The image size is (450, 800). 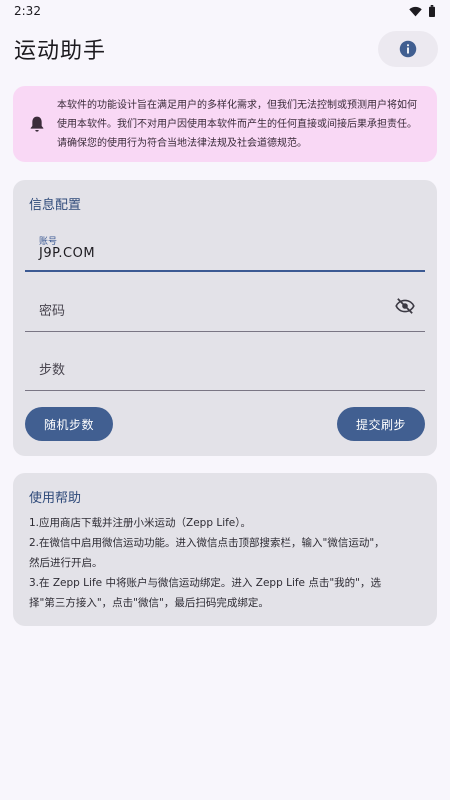 I want to click on help-step-3-cont: 择"第三方接入"，点击"微信"，最后扫码完成绑定。, so click(x=149, y=603).